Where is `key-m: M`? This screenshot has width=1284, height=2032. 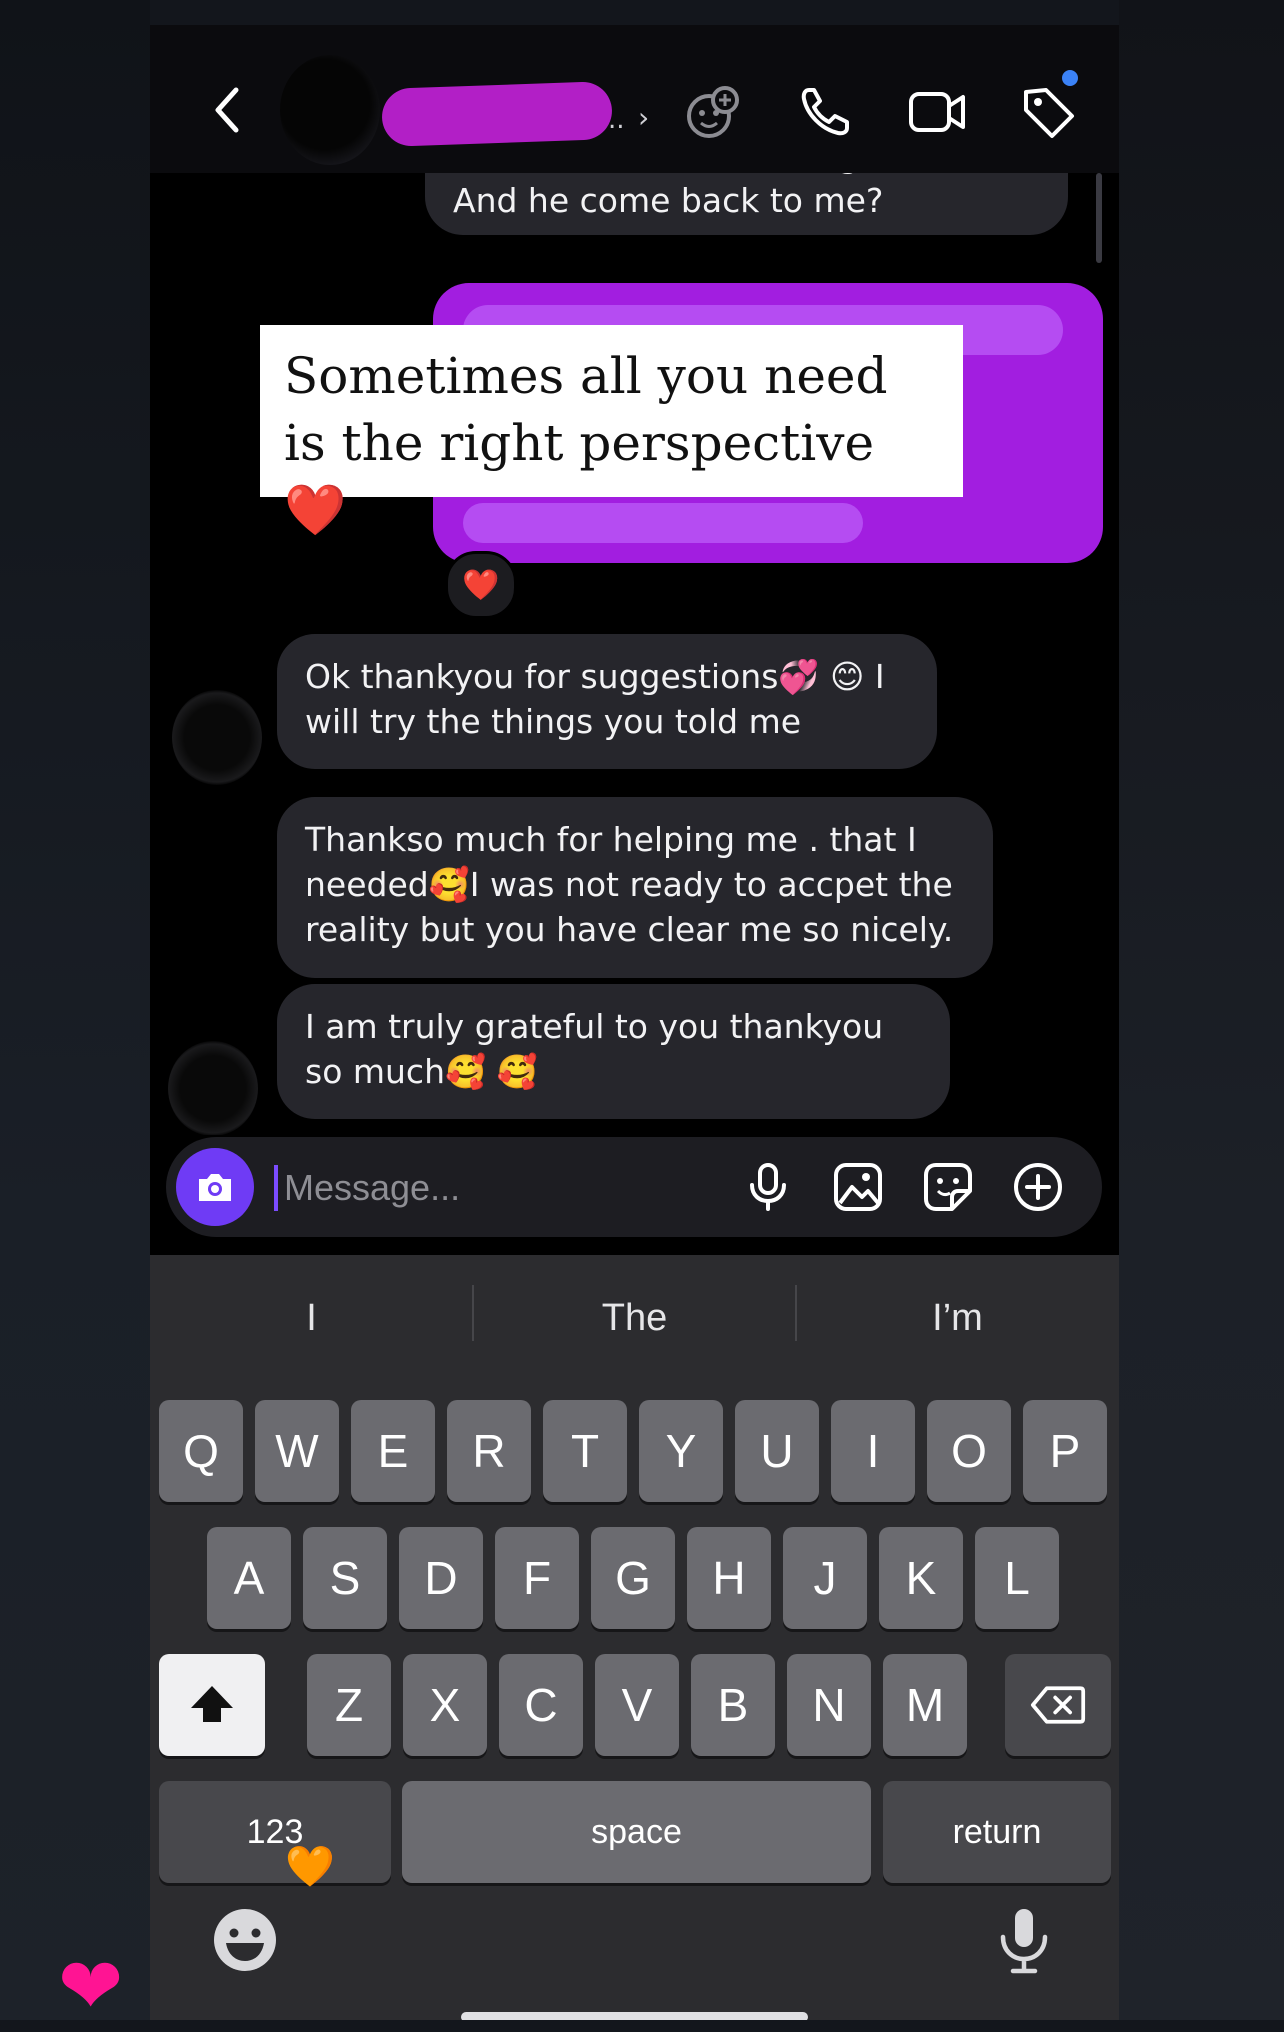 key-m: M is located at coordinates (925, 1705).